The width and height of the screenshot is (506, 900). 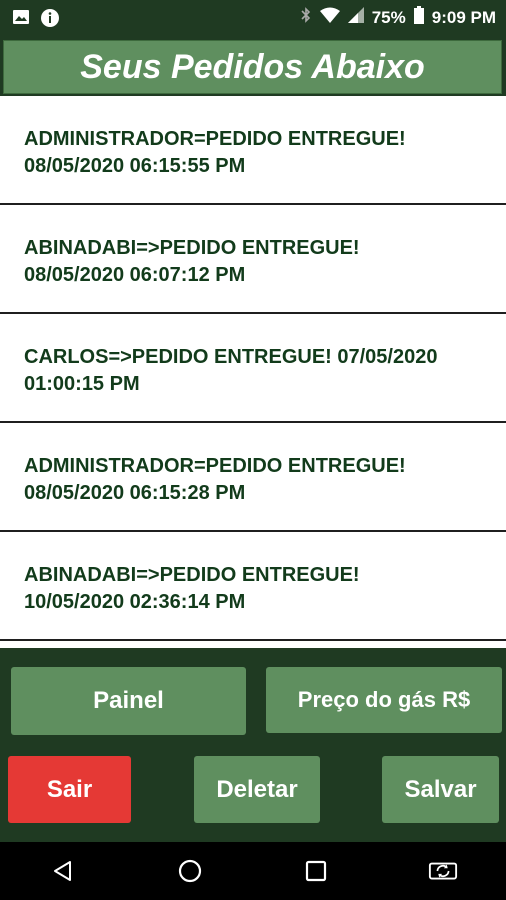 I want to click on order-line2: 08/05/2020 06:07:12 PM, so click(x=135, y=275).